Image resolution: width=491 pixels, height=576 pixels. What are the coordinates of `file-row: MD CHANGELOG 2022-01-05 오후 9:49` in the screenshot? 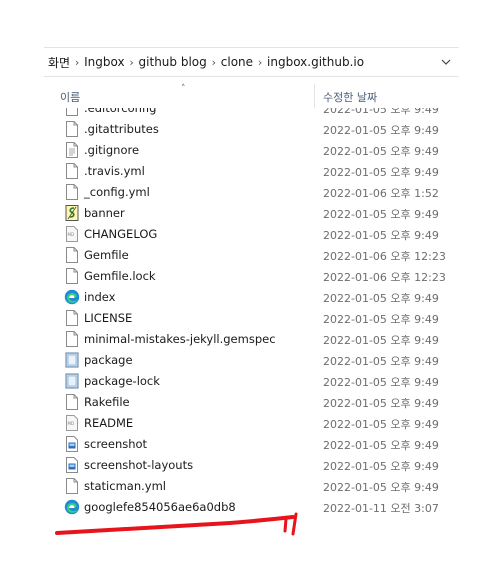 It's located at (251, 234).